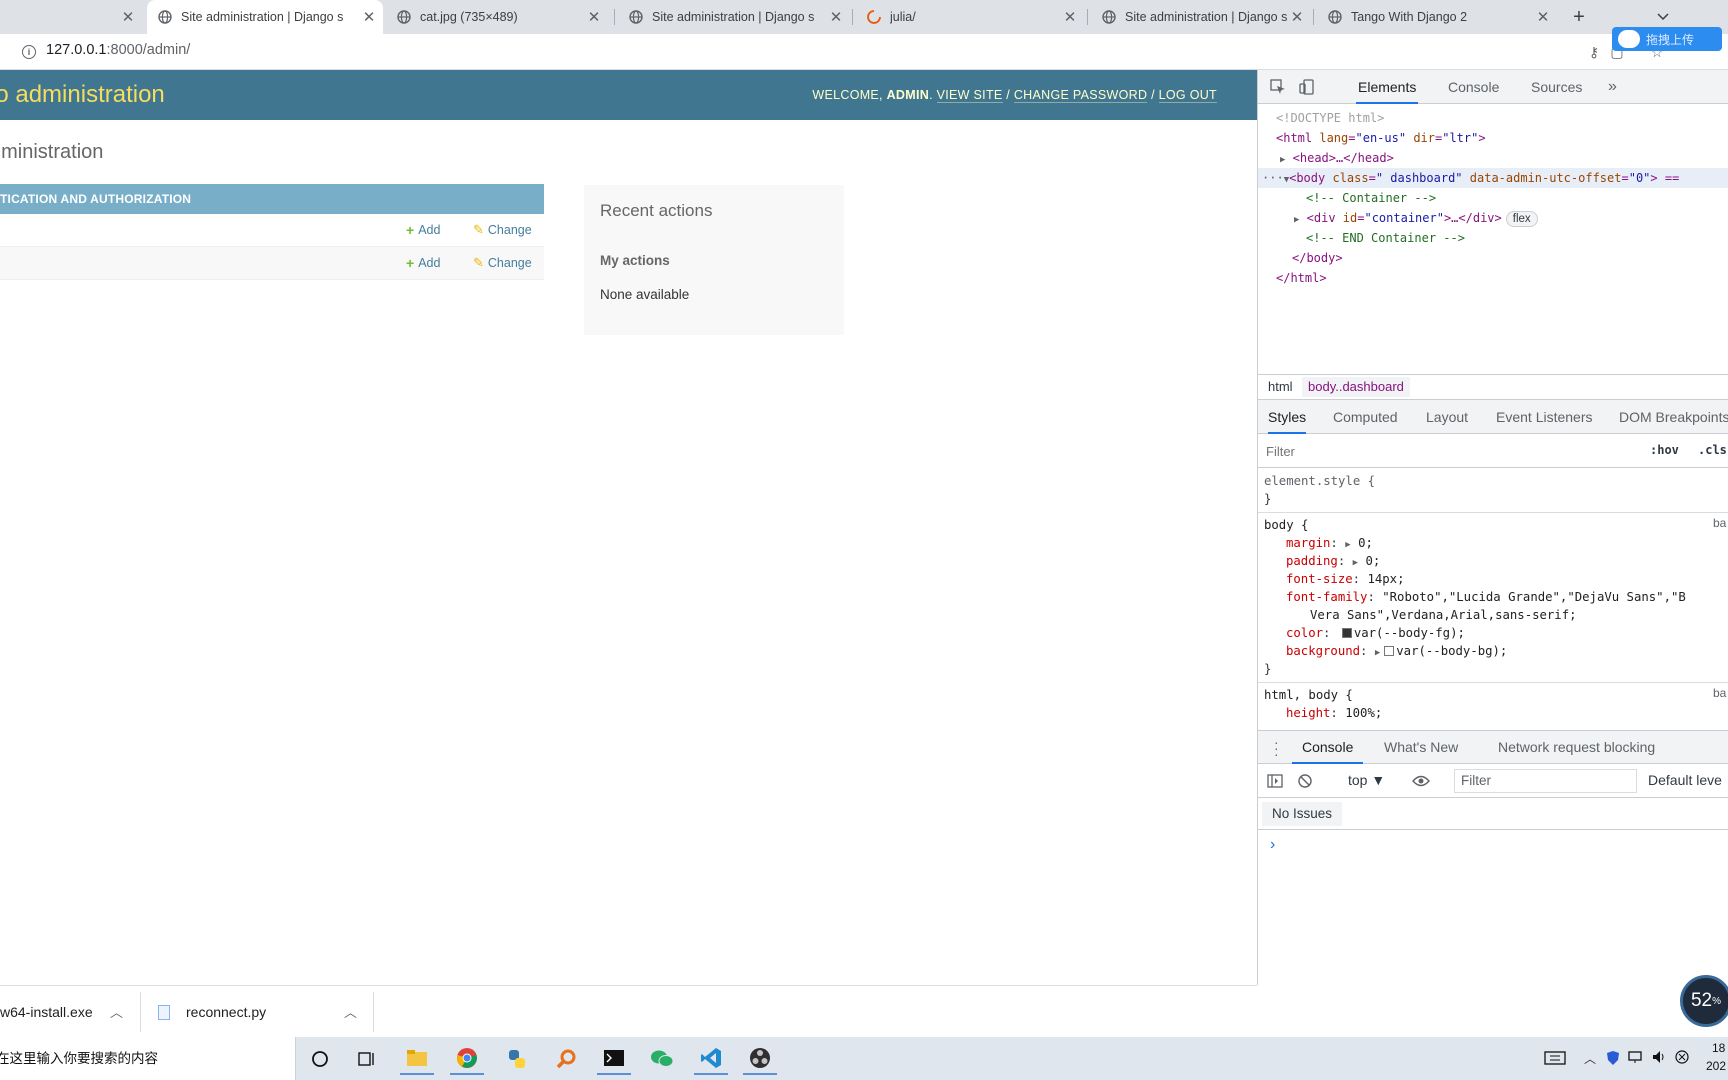 Image resolution: width=1728 pixels, height=1080 pixels. What do you see at coordinates (1308, 695) in the screenshot?
I see `css-selector: html, body {` at bounding box center [1308, 695].